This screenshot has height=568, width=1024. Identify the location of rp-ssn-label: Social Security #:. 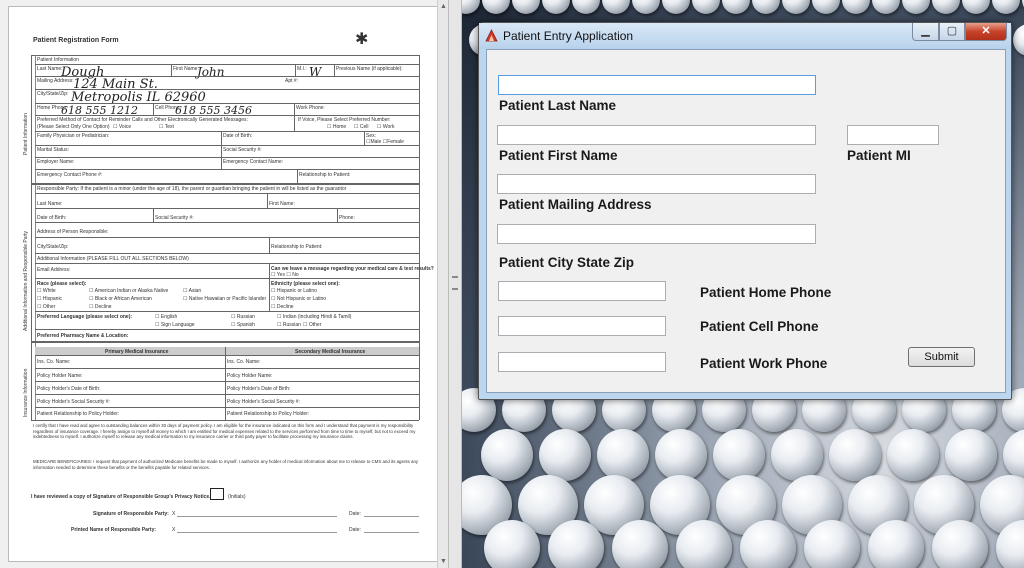
(174, 218).